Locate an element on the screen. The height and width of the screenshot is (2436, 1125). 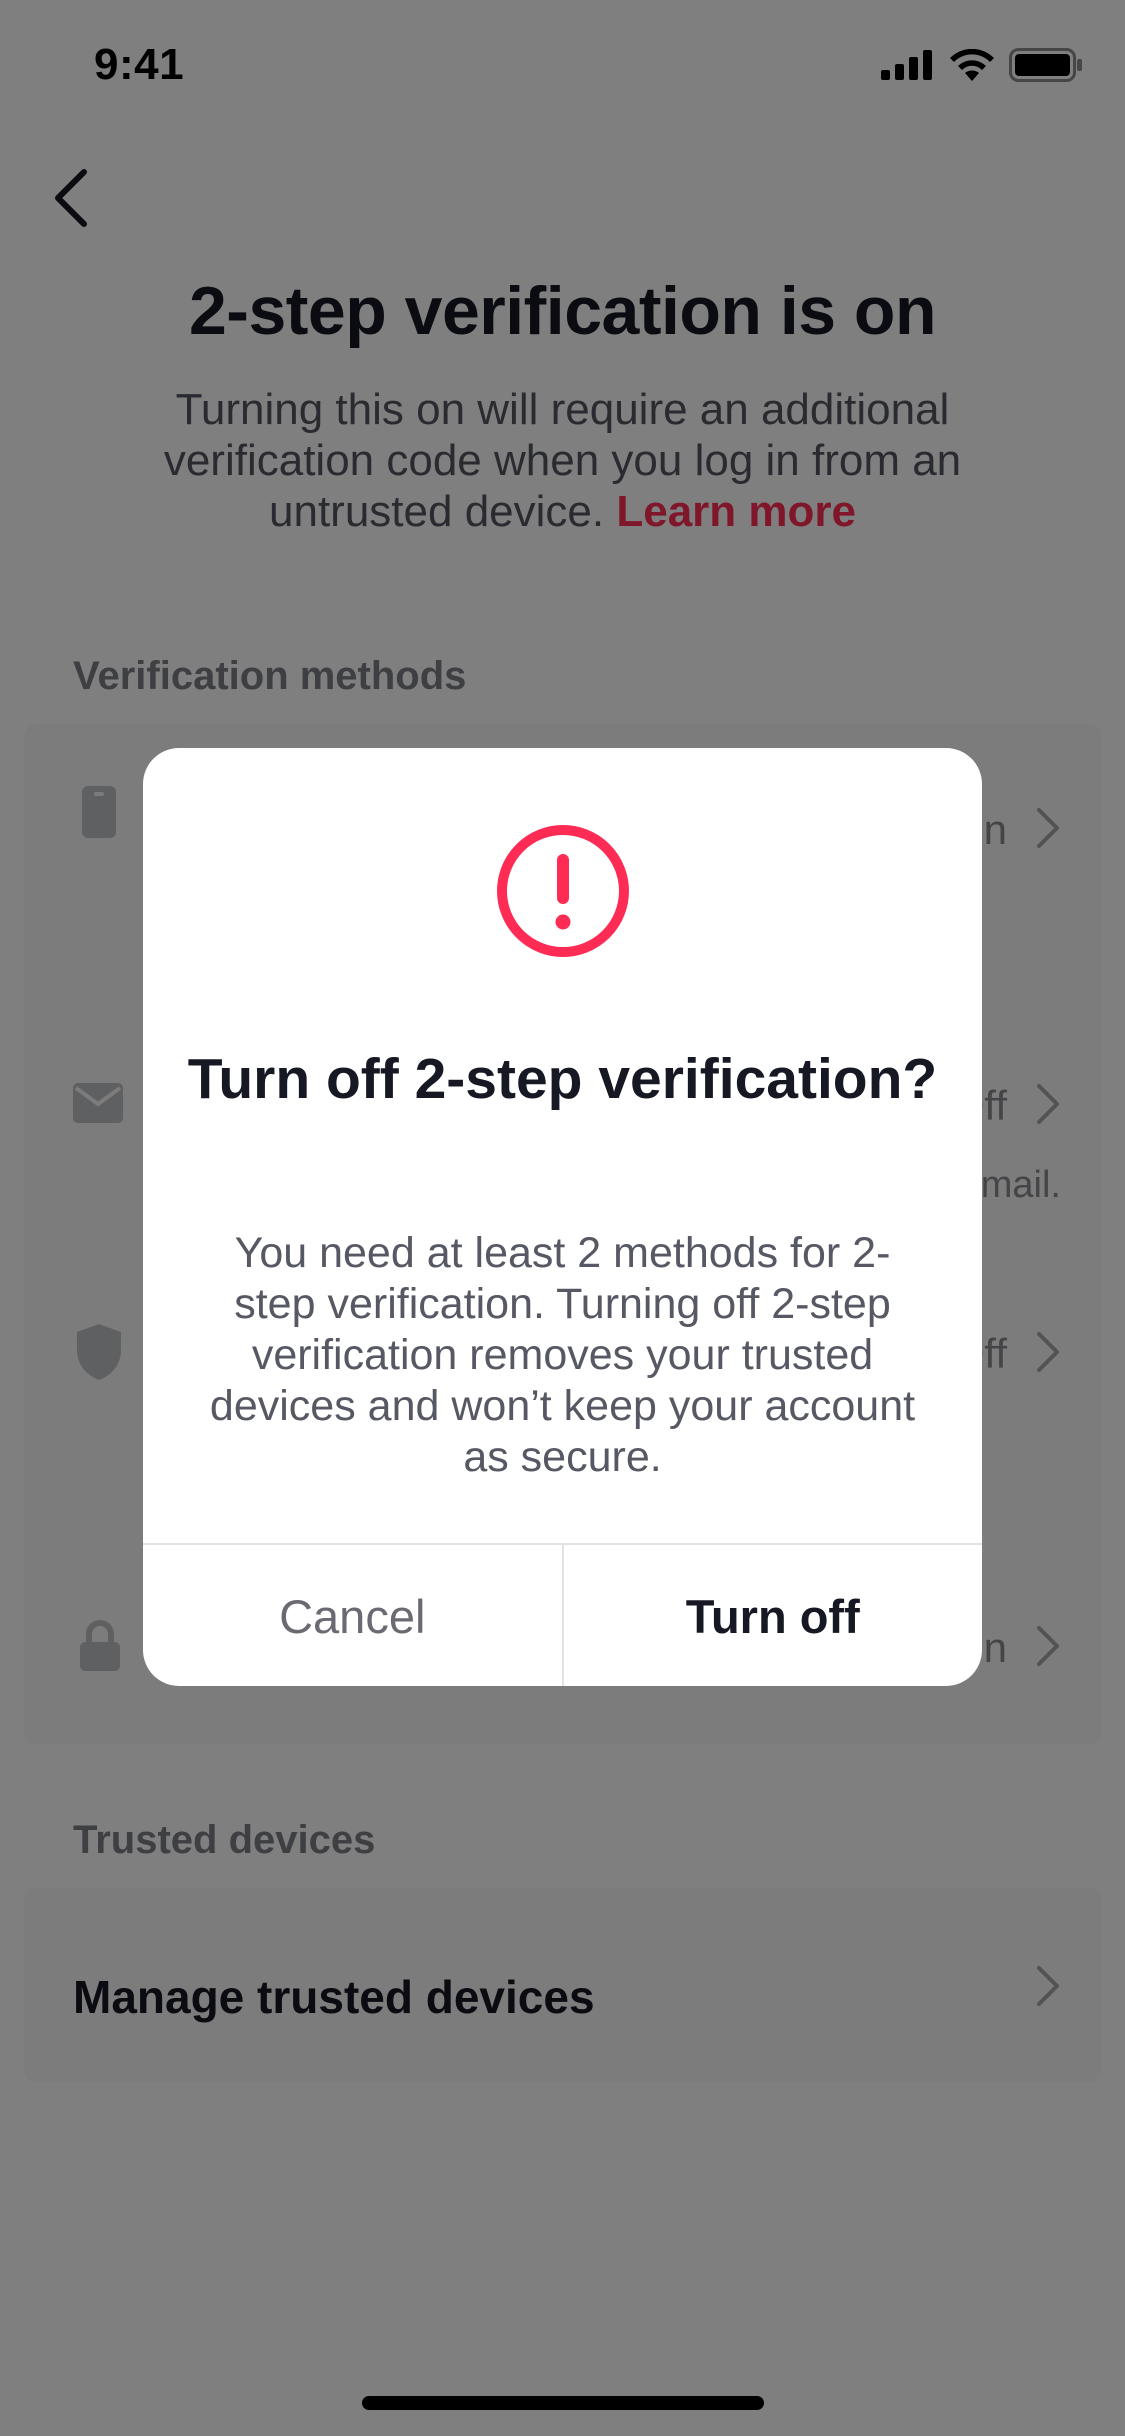
dialog-actions: Cancel Turn off is located at coordinates (562, 1614).